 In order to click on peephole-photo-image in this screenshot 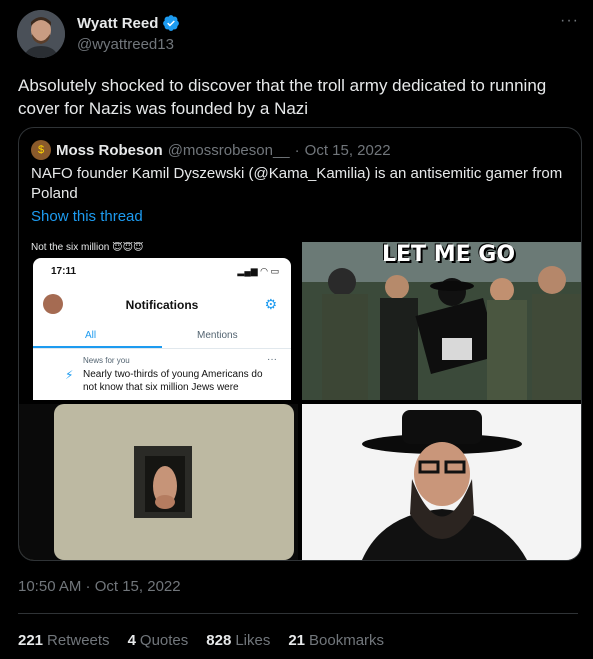, I will do `click(158, 482)`.